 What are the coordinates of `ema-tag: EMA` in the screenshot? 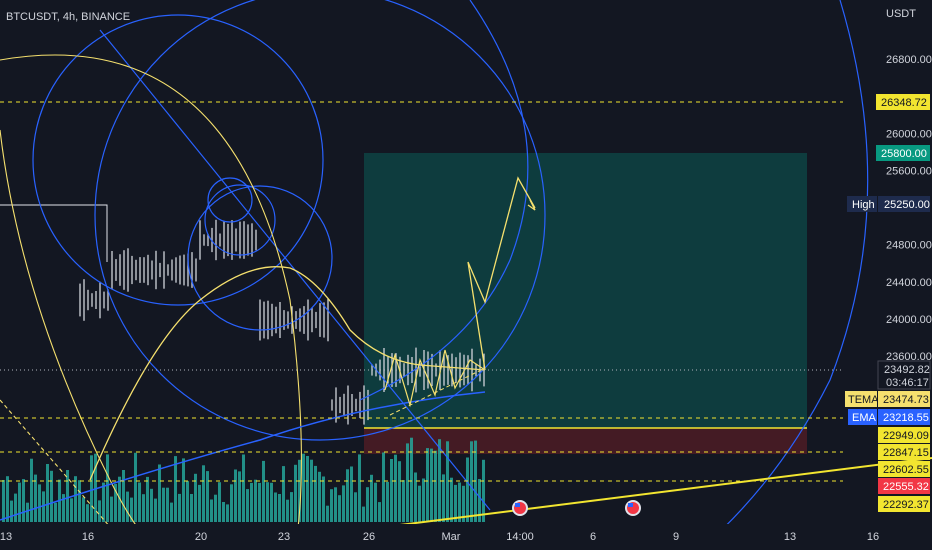 It's located at (864, 418).